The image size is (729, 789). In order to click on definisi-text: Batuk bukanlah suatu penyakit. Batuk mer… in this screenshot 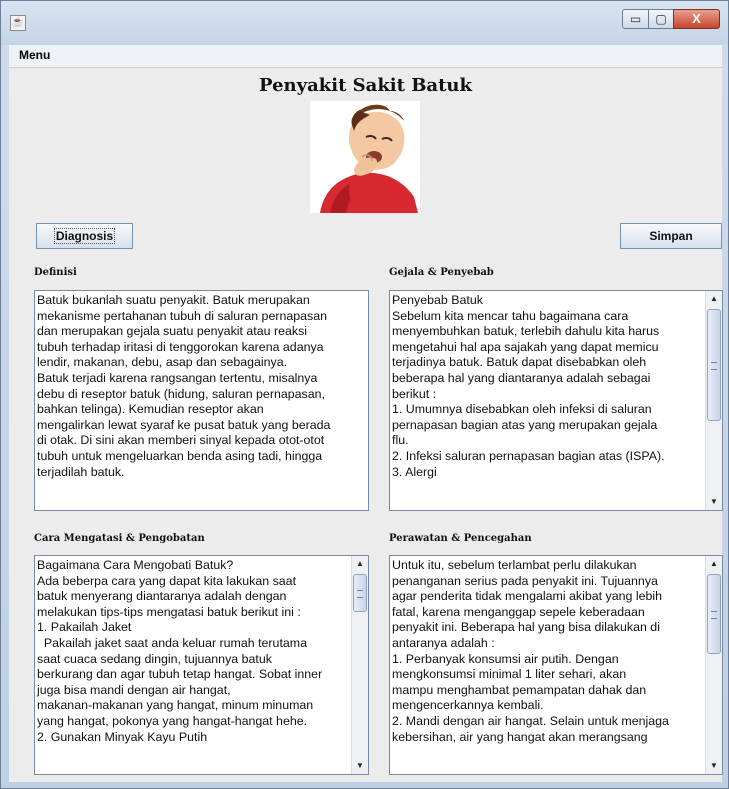, I will do `click(184, 386)`.